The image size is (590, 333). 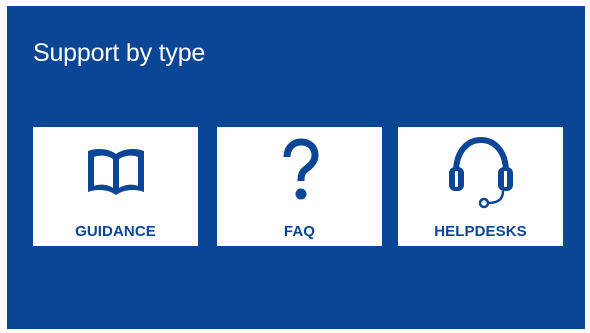 I want to click on helpdesks-label: HELPDESKS, so click(x=480, y=231).